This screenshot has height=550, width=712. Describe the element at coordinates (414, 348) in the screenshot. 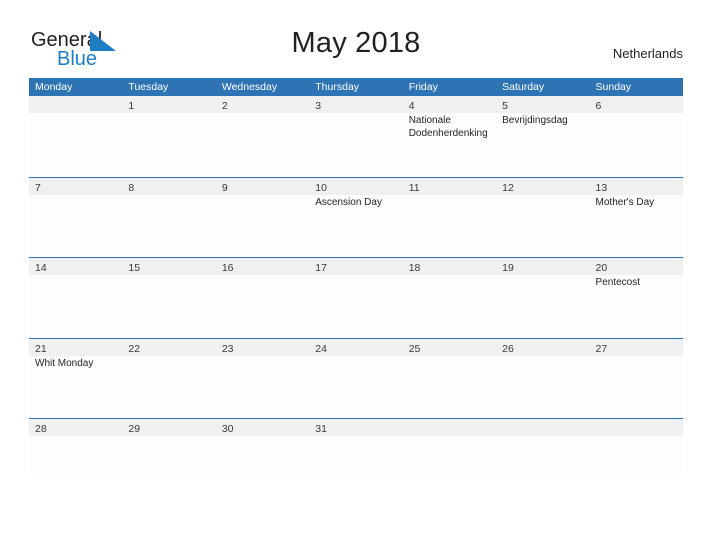

I see `day-number: 25` at that location.